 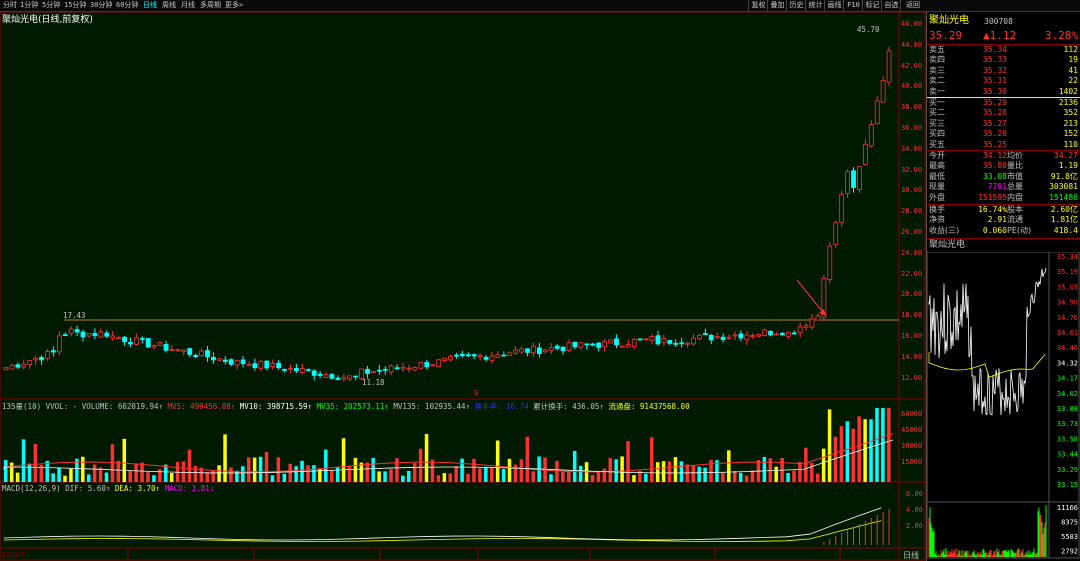 What do you see at coordinates (994, 81) in the screenshot?
I see `ask-price: 35.31` at bounding box center [994, 81].